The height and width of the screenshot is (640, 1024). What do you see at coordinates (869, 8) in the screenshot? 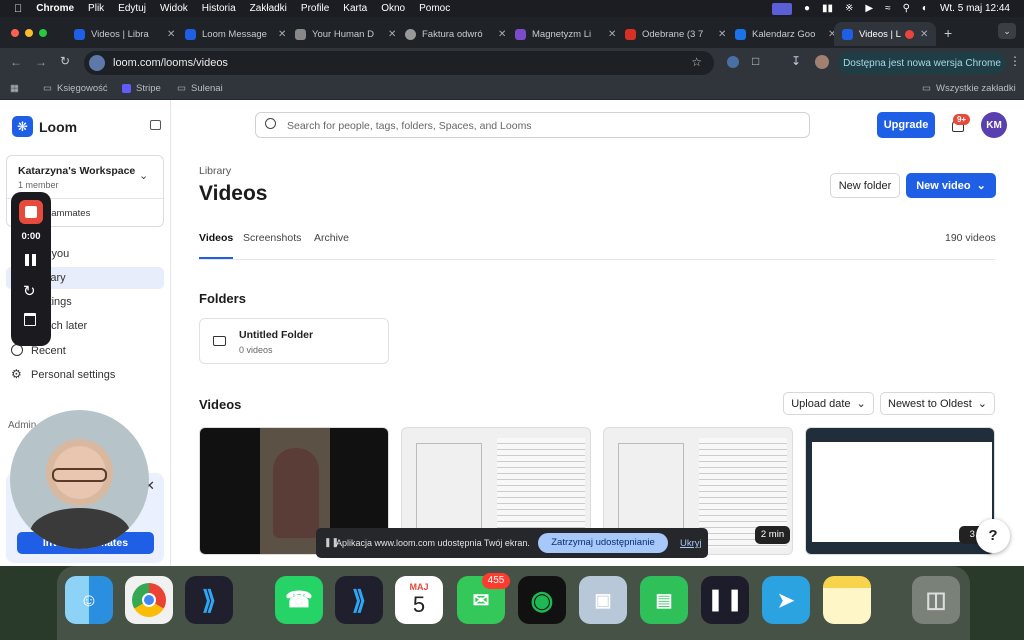
I see `play-icon: ▶` at bounding box center [869, 8].